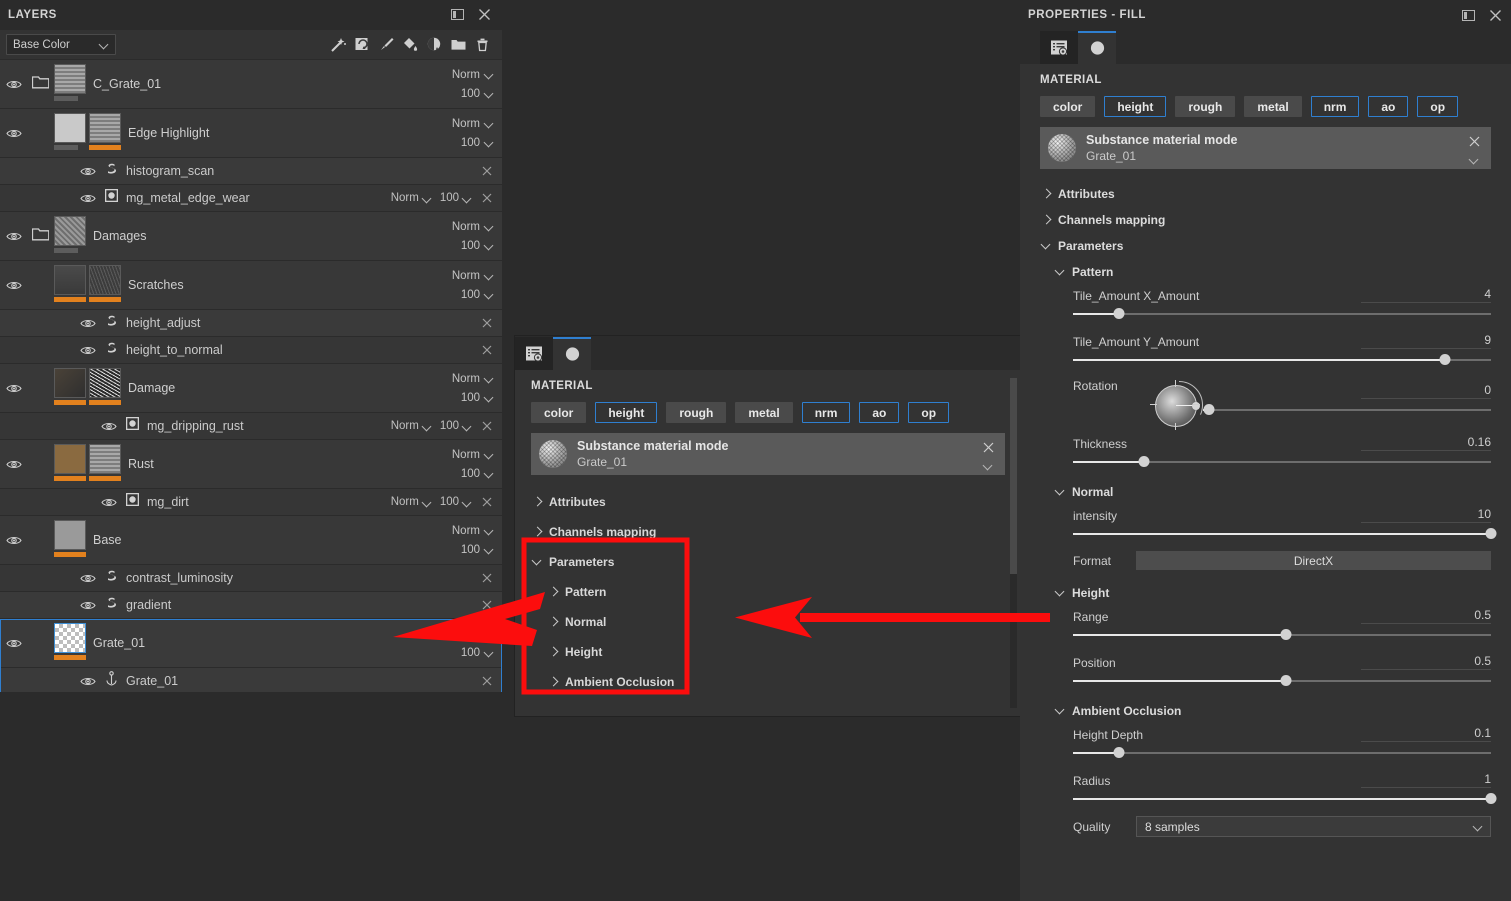 Image resolution: width=1511 pixels, height=901 pixels. What do you see at coordinates (764, 412) in the screenshot?
I see `channel-button-metal: metal` at bounding box center [764, 412].